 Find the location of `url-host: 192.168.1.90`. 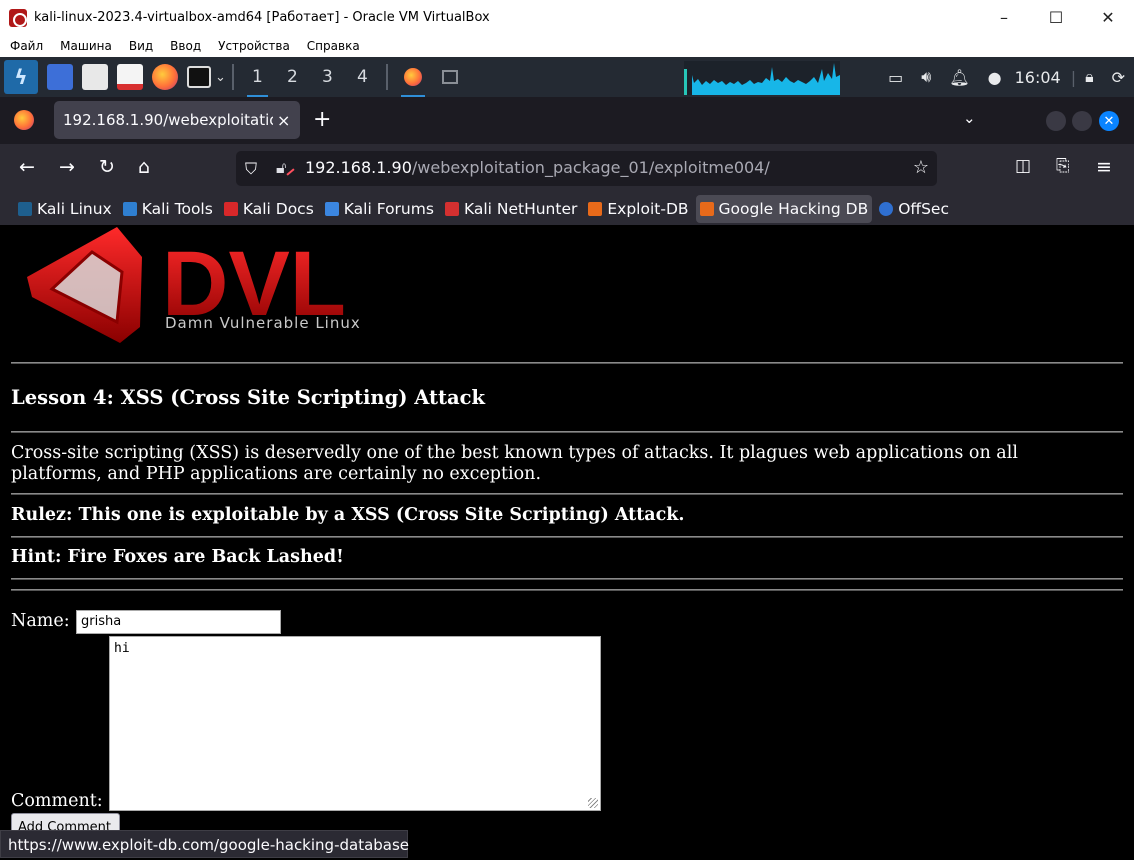

url-host: 192.168.1.90 is located at coordinates (358, 167).